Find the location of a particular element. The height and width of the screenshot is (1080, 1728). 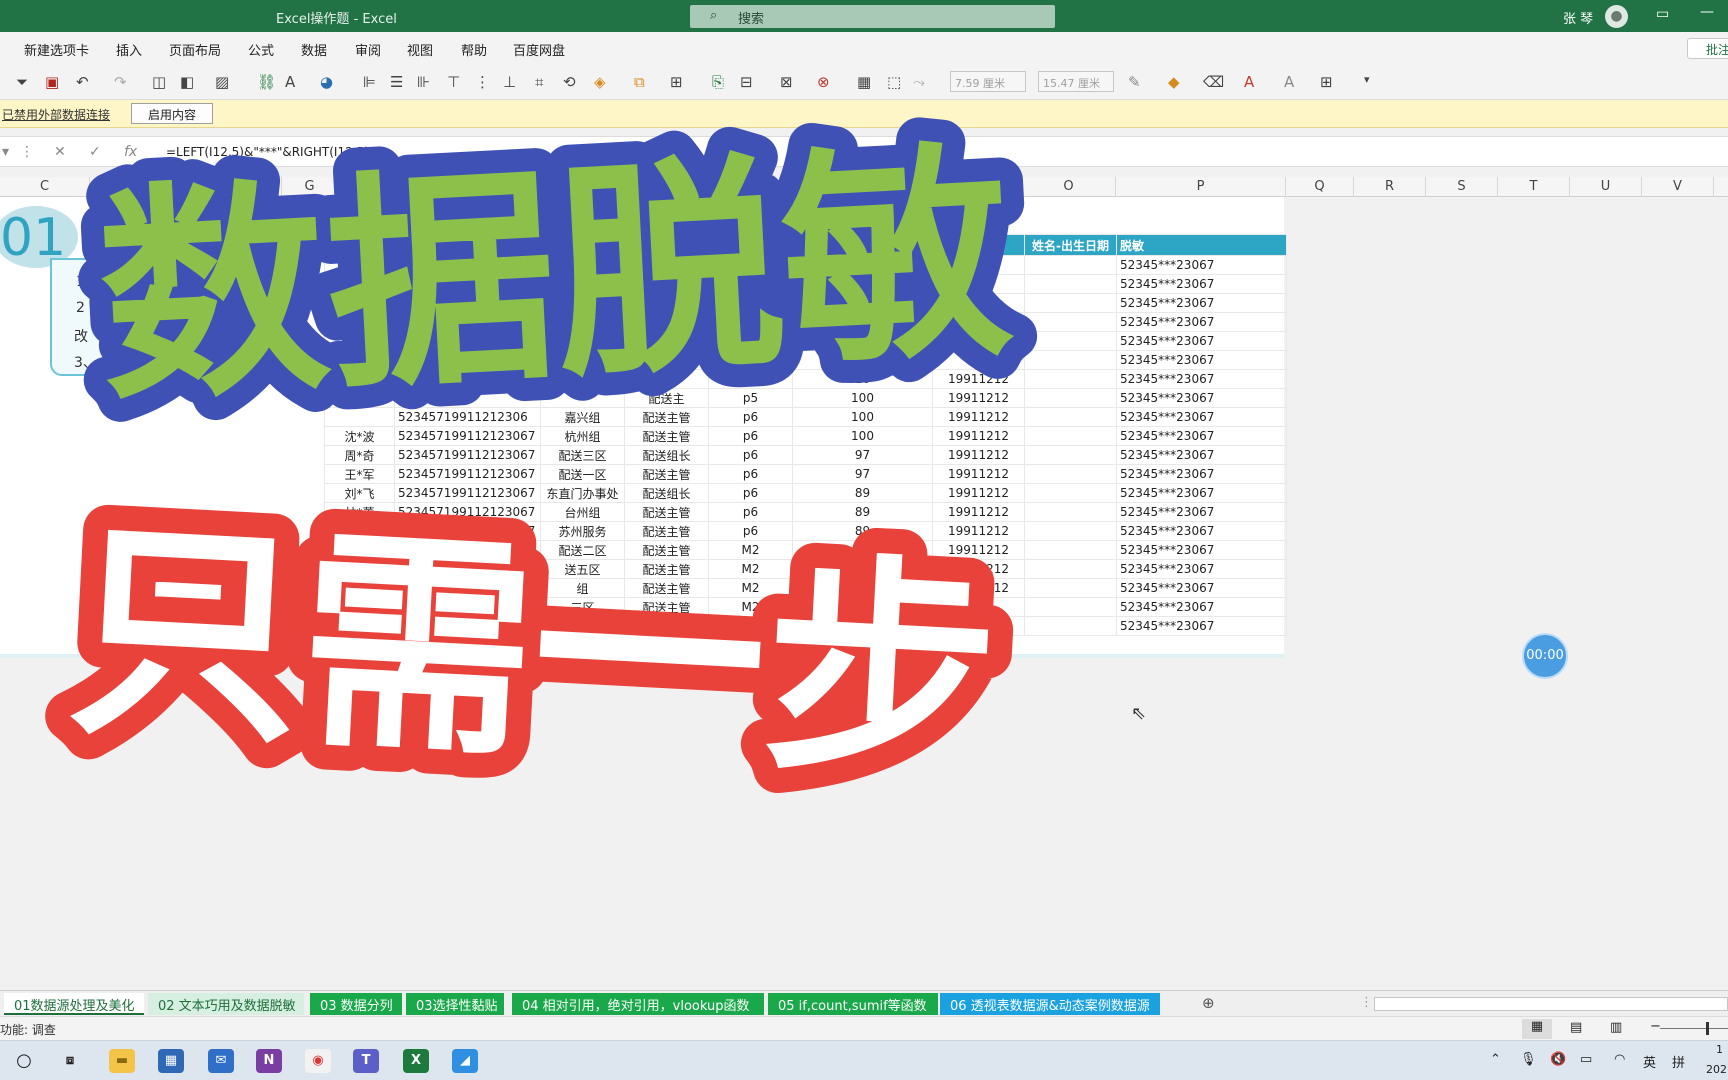

select-icon: ⬚ is located at coordinates (894, 82).